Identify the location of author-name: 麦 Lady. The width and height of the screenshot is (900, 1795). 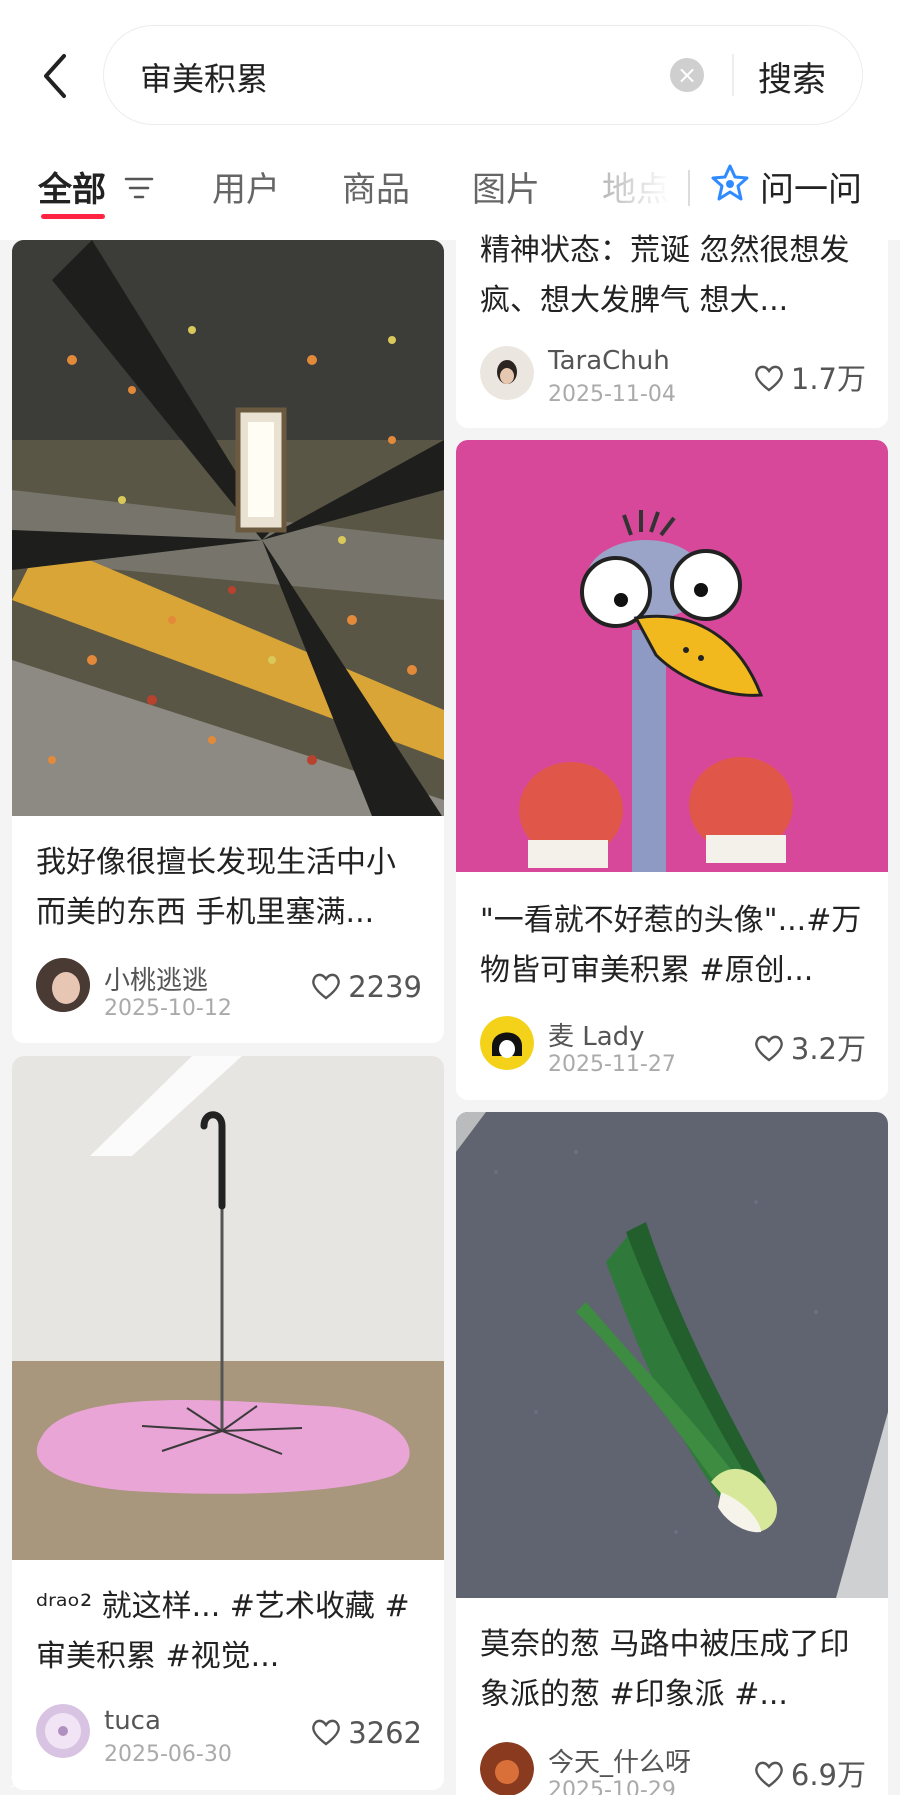
(596, 1034).